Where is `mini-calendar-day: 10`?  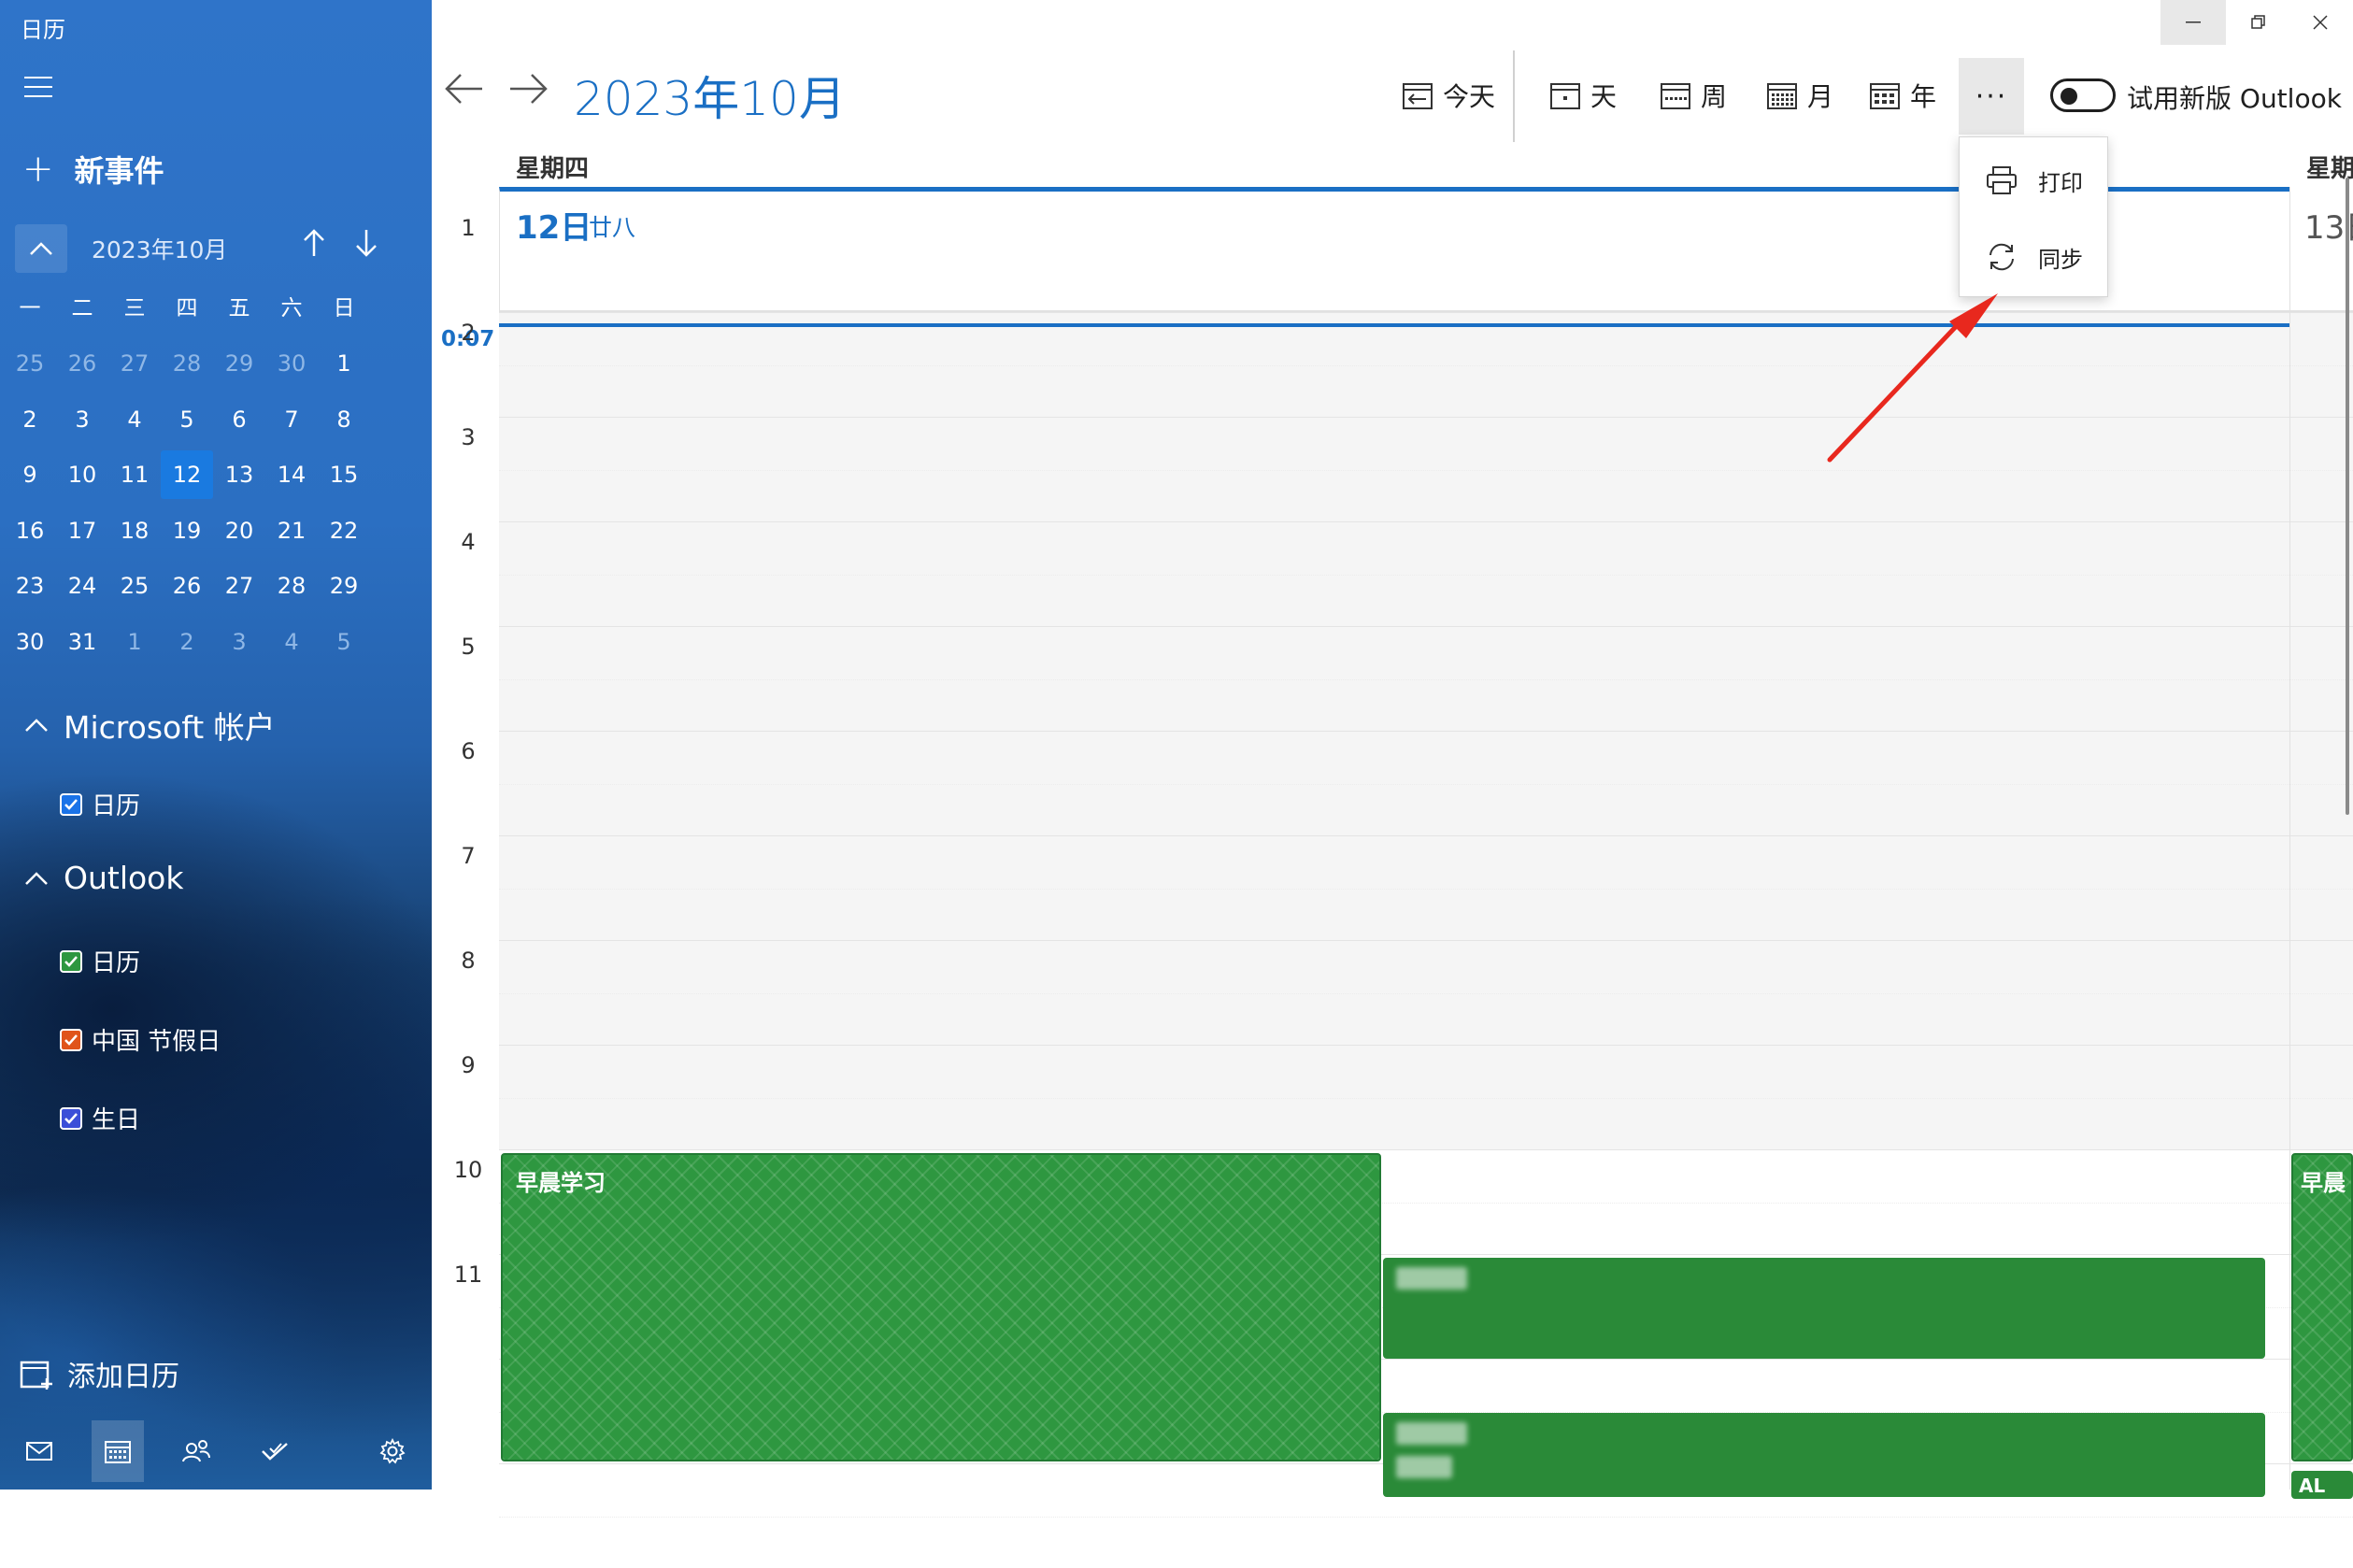
mini-calendar-day: 10 is located at coordinates (82, 475).